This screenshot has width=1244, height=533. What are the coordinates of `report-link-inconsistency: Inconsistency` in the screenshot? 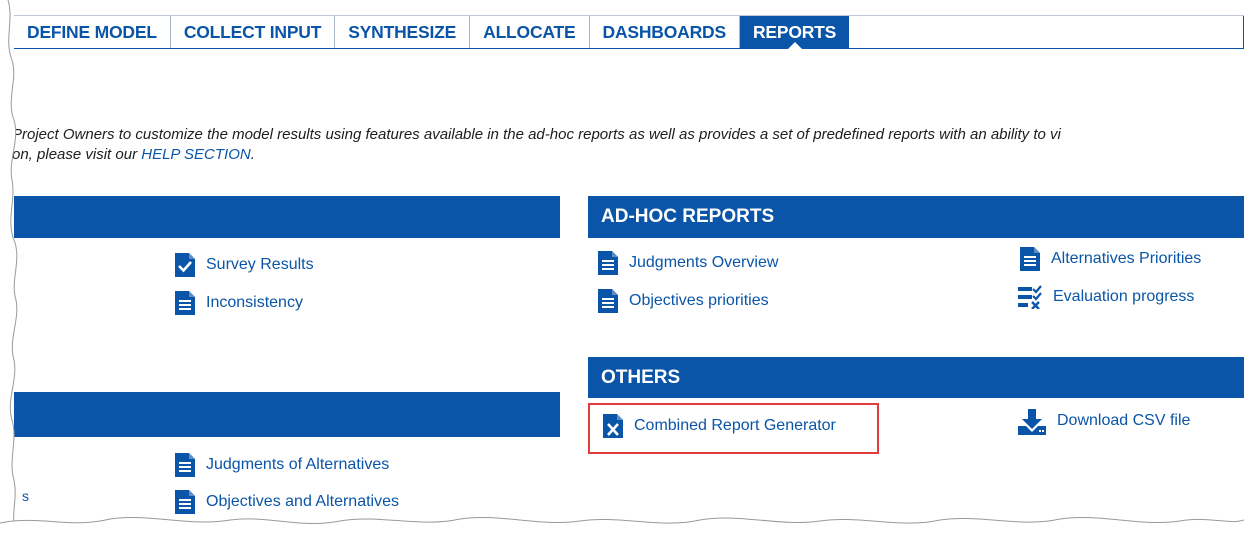 It's located at (239, 303).